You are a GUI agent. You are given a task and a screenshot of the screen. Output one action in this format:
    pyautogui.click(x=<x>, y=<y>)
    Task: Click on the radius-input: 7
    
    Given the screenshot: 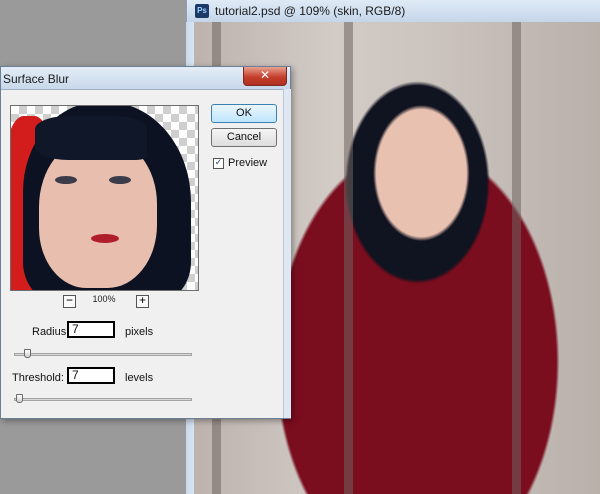 What is the action you would take?
    pyautogui.click(x=91, y=329)
    